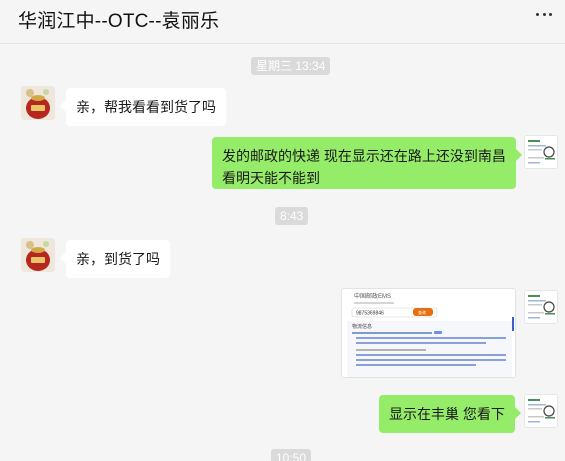 Image resolution: width=565 pixels, height=461 pixels. Describe the element at coordinates (372, 296) in the screenshot. I see `ems-brand: 中国邮政EMS` at that location.